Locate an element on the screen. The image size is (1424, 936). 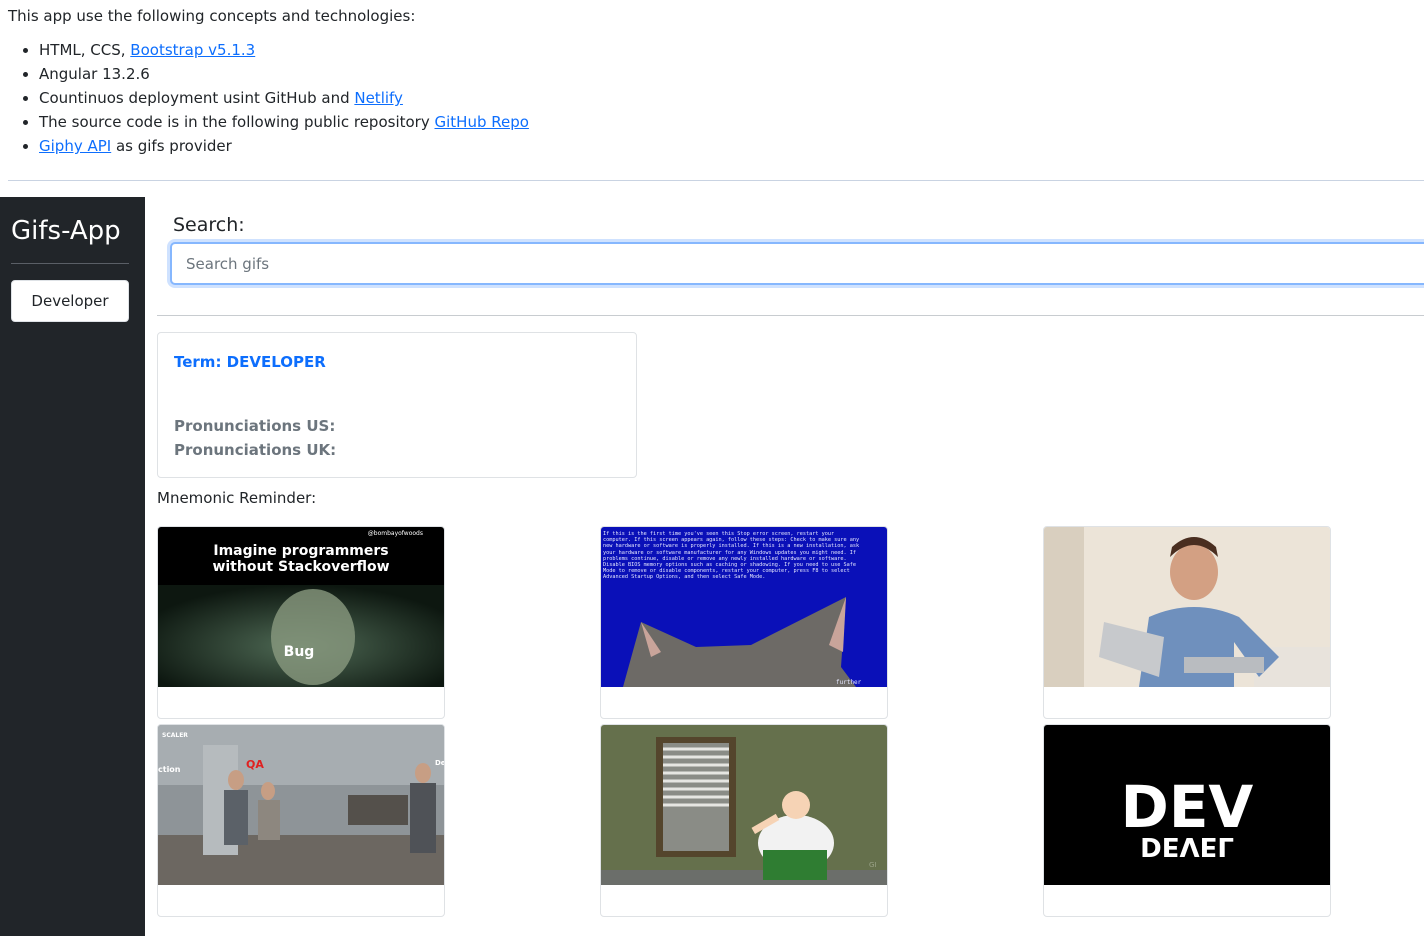
gif-label-left: ction is located at coordinates (169, 769).